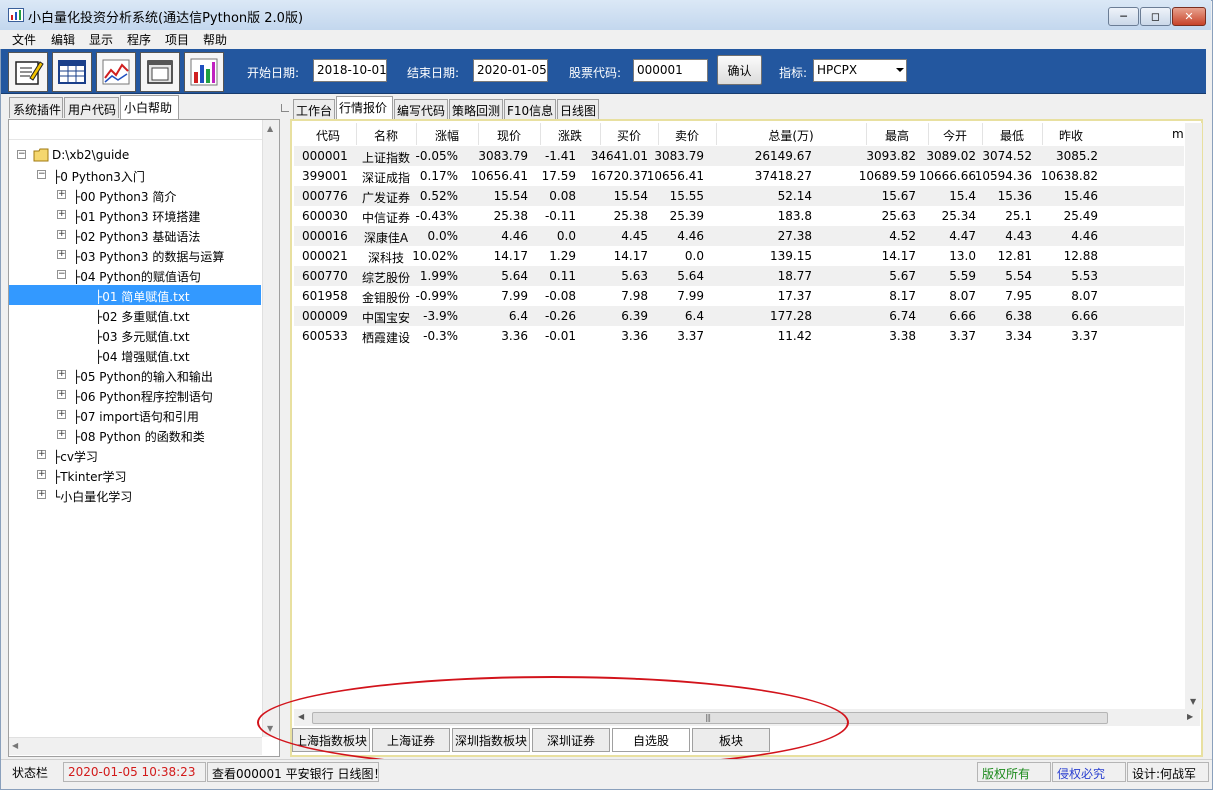  Describe the element at coordinates (139, 39) in the screenshot. I see `menu-program: 程序` at that location.